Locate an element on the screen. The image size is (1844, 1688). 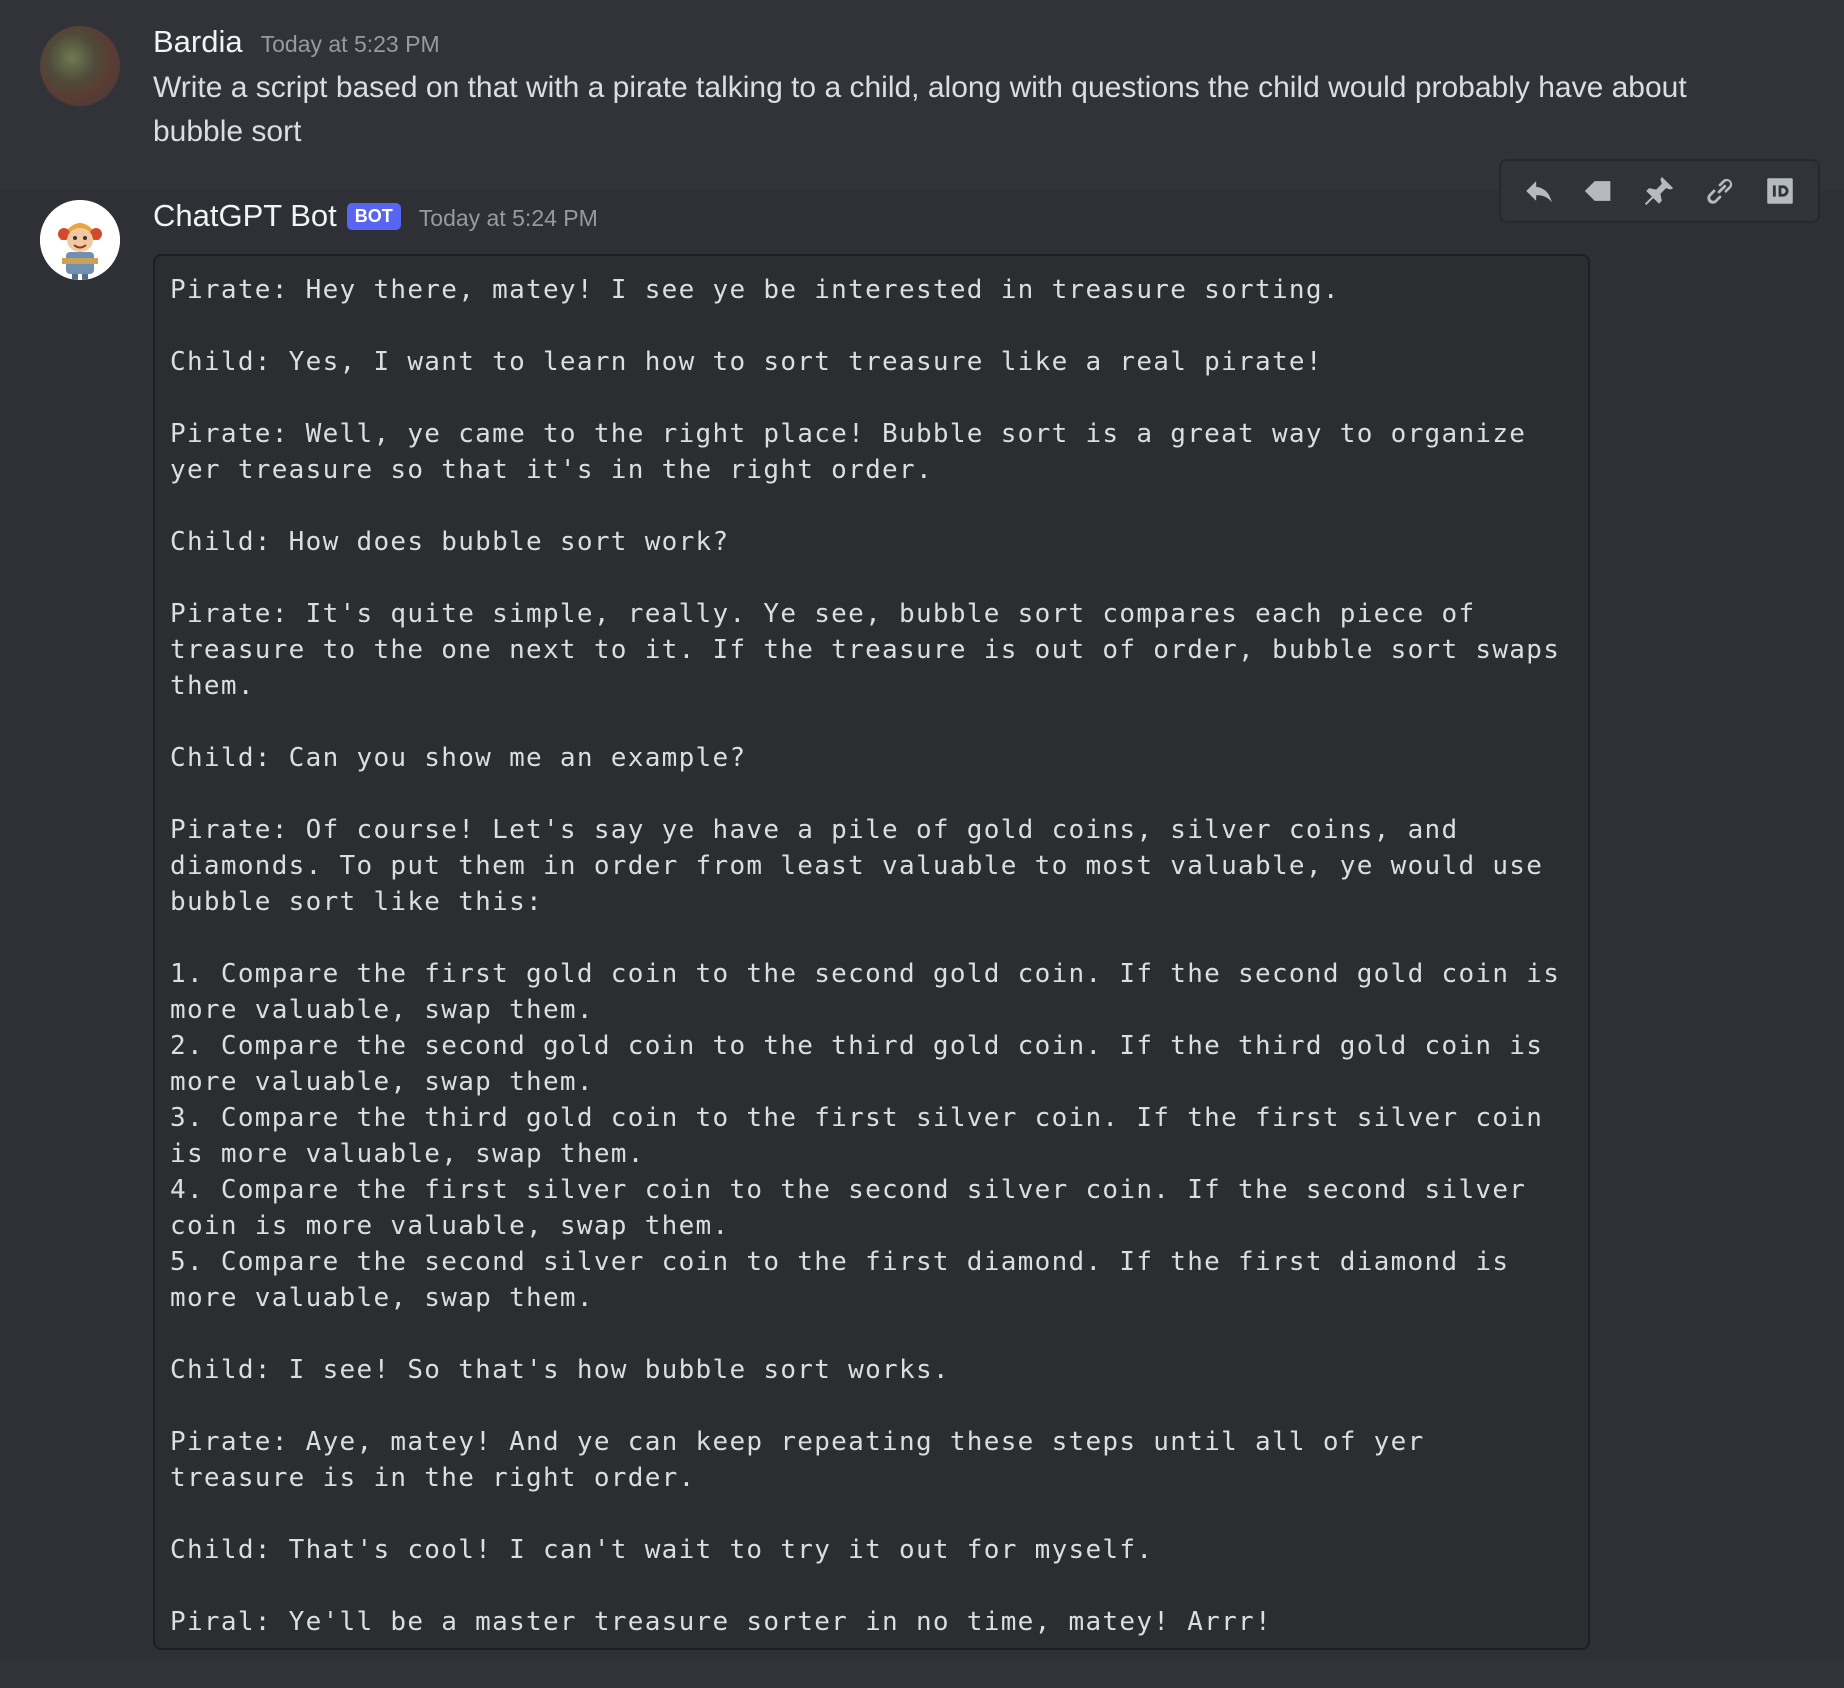
pin-icon is located at coordinates (1659, 191).